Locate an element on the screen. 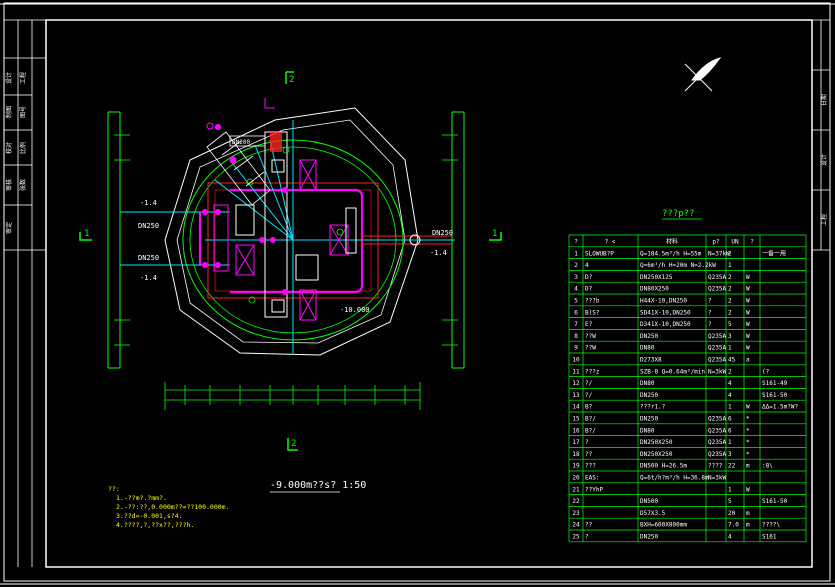  table-cell: 17 is located at coordinates (576, 442).